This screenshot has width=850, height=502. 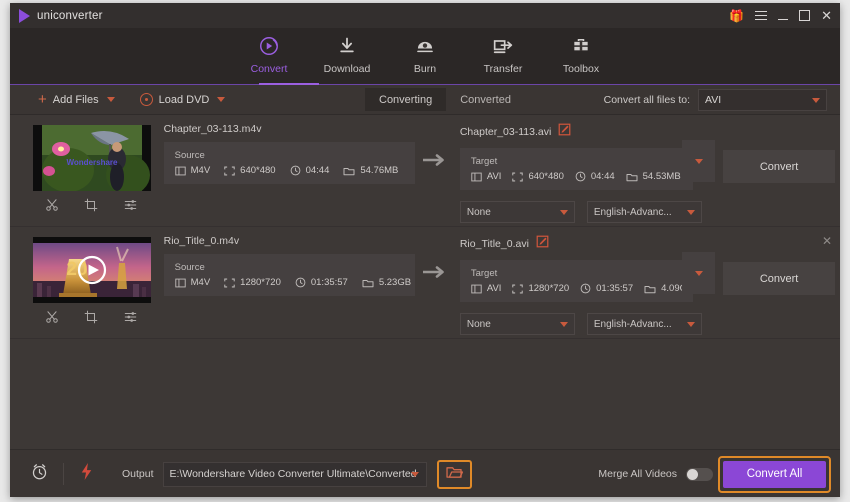 What do you see at coordinates (826, 15) in the screenshot?
I see `close-icon: ✕` at bounding box center [826, 15].